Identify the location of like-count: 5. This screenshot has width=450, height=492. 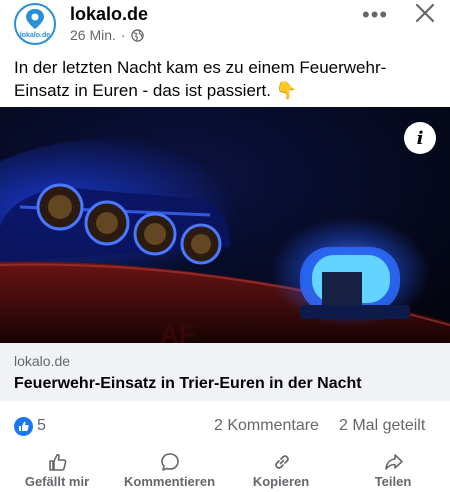
(41, 426).